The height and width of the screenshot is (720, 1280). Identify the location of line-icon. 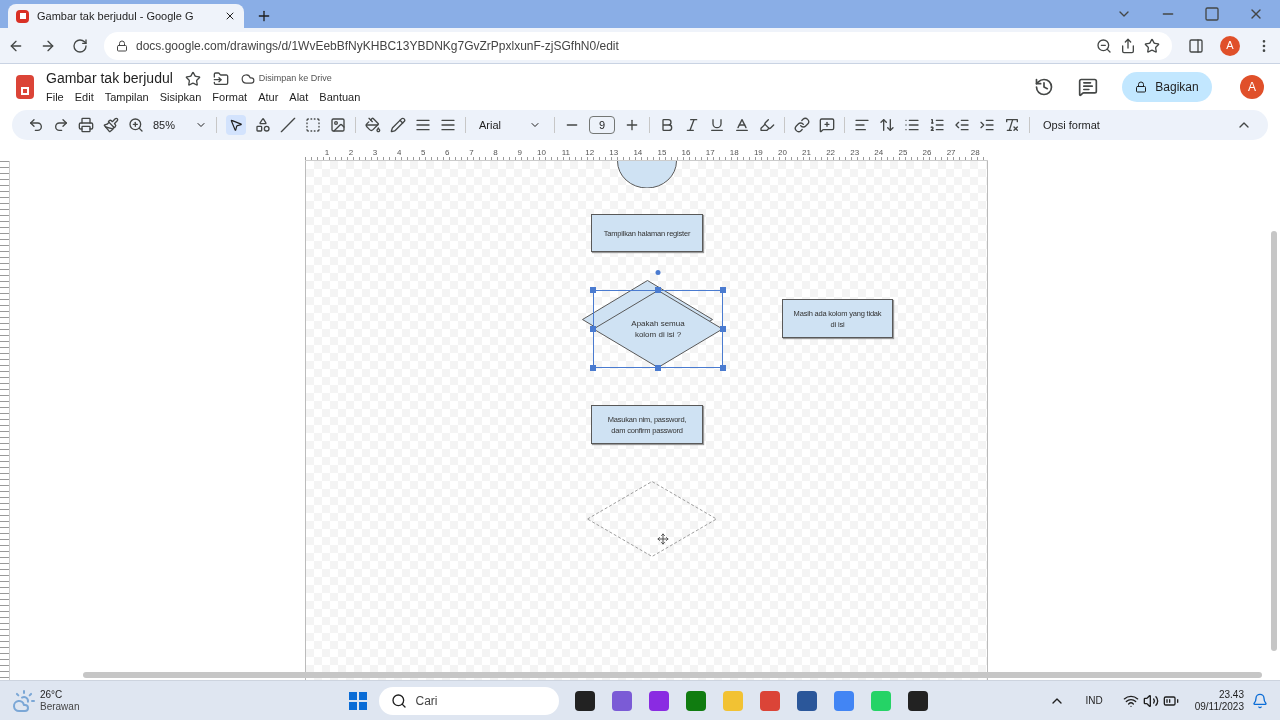
(288, 125).